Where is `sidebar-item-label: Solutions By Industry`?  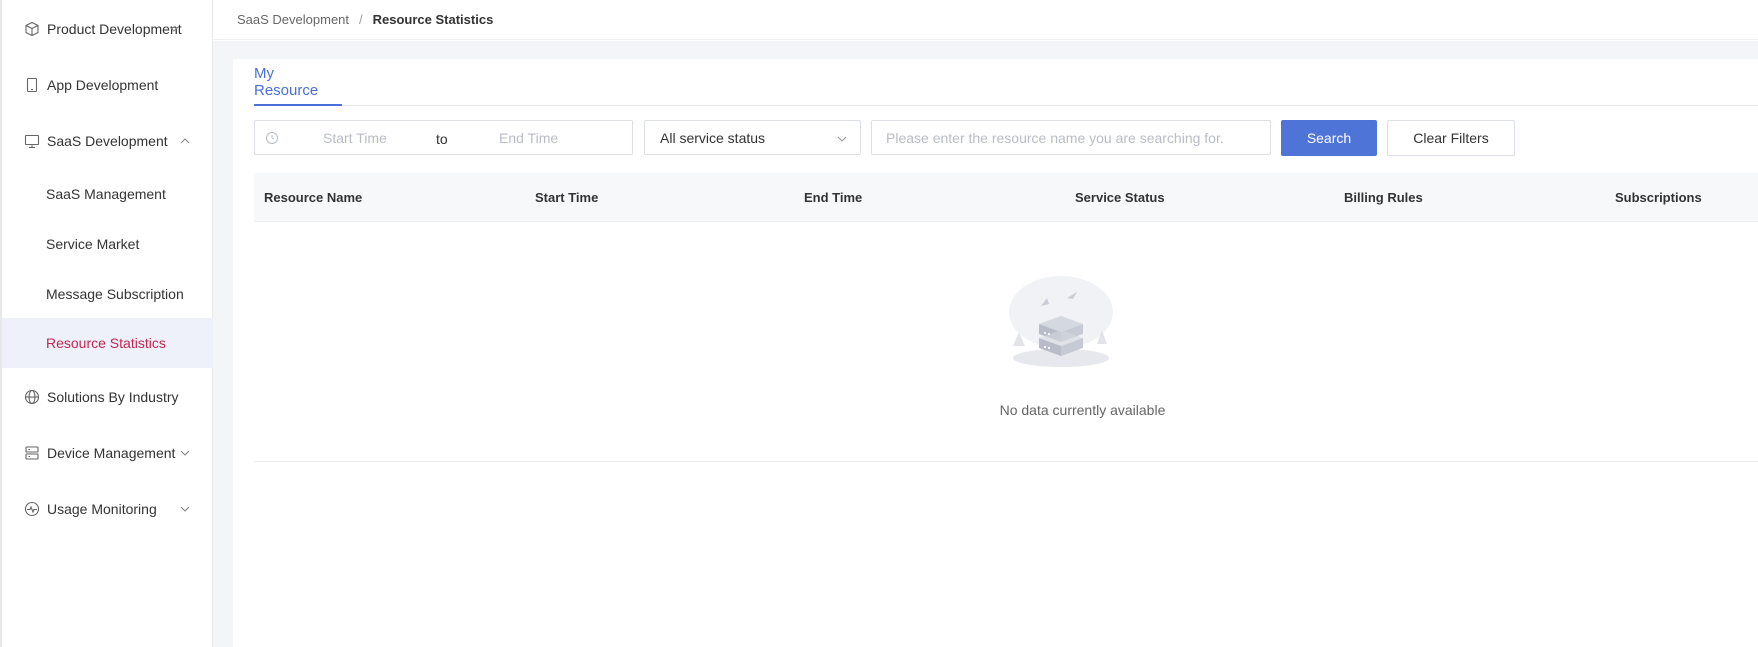
sidebar-item-label: Solutions By Industry is located at coordinates (113, 397).